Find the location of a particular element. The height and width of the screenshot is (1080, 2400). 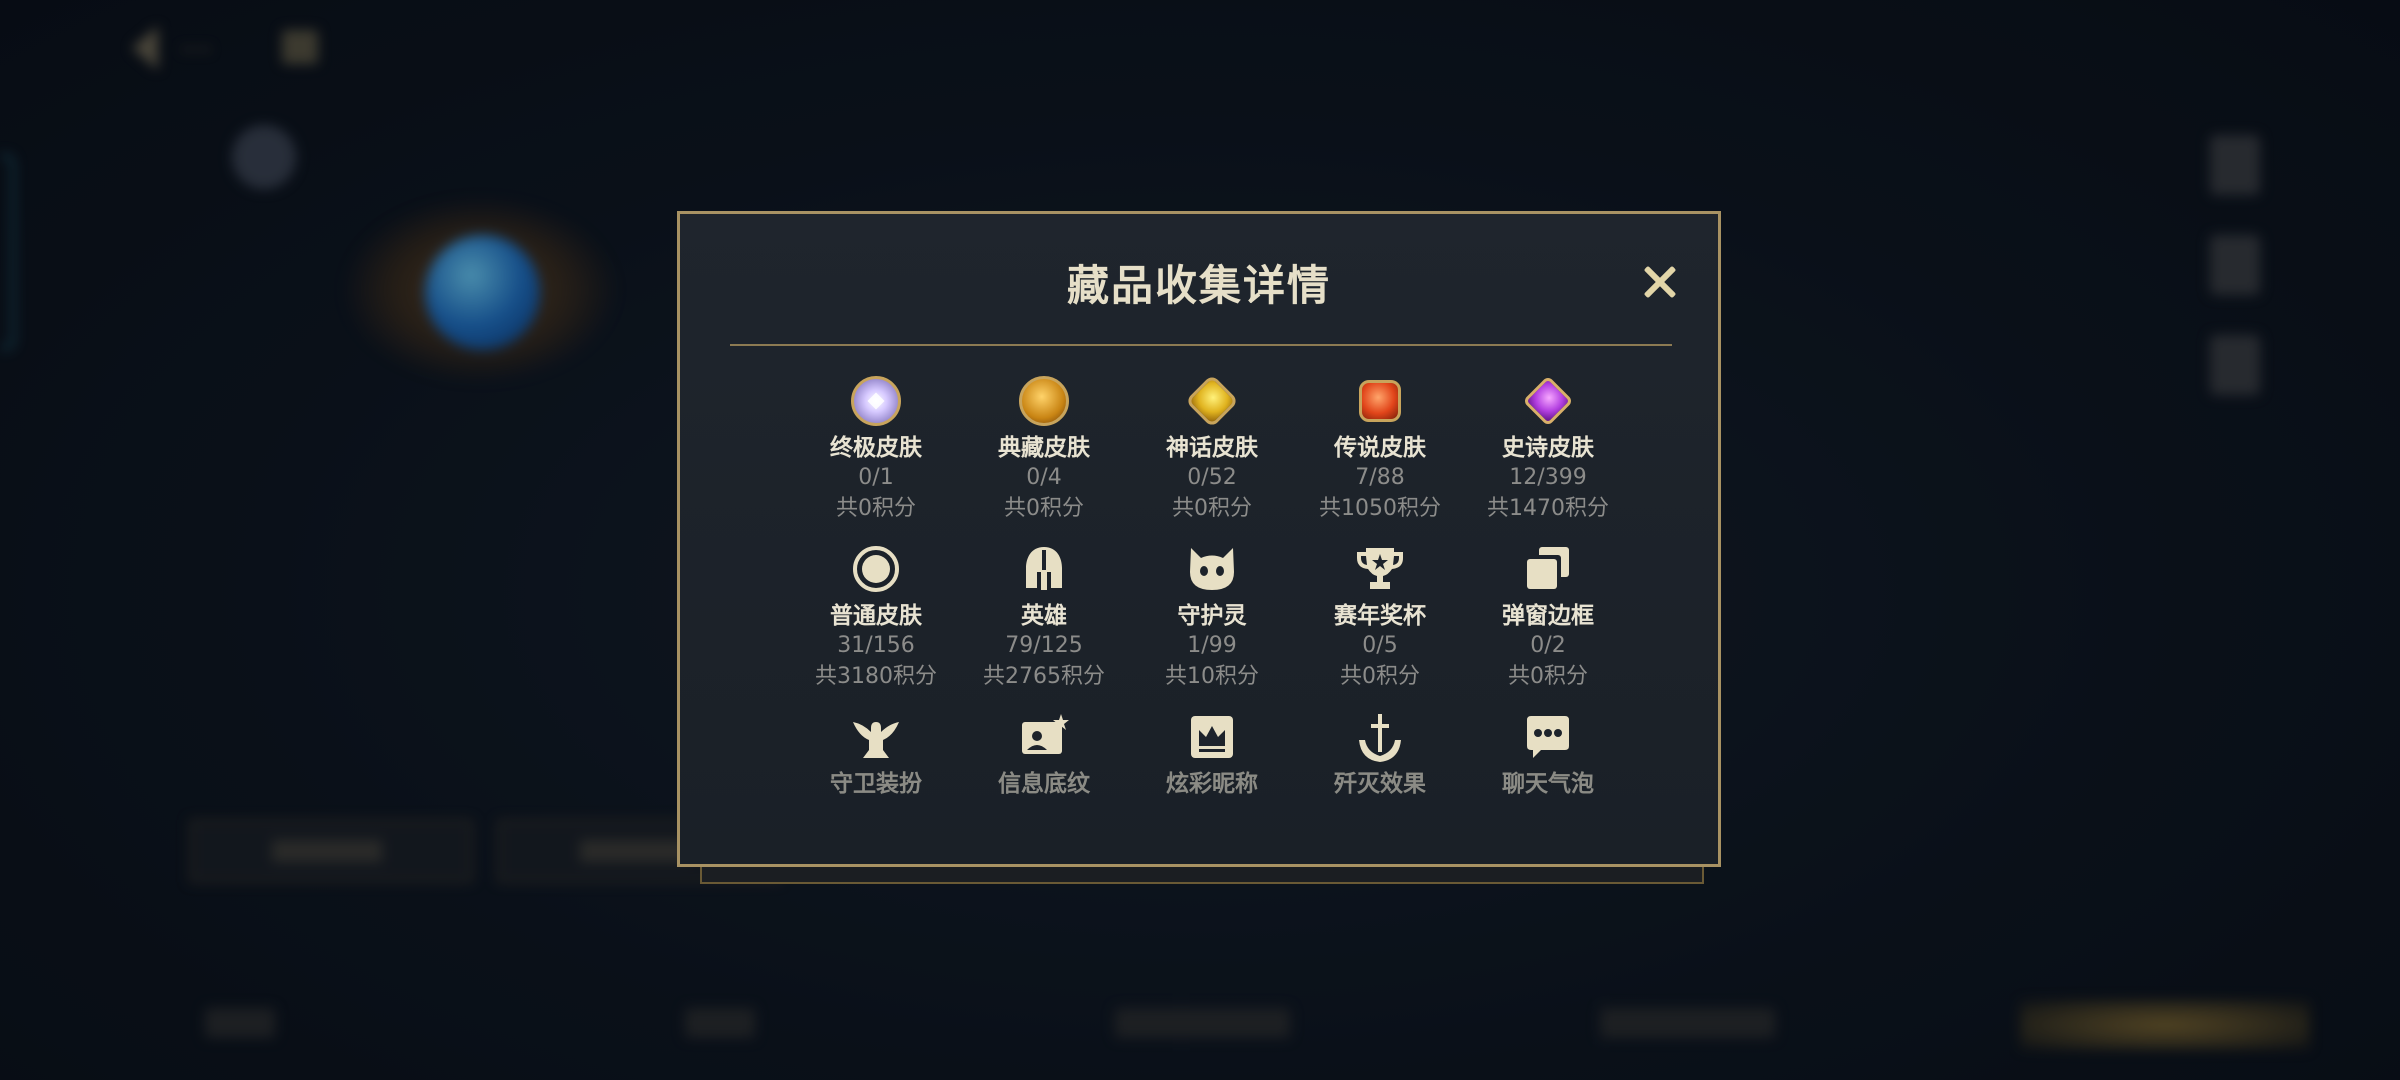

collection-item-collection-skin: 典藏皮肤 0/4 共0积分 is located at coordinates (1044, 449).